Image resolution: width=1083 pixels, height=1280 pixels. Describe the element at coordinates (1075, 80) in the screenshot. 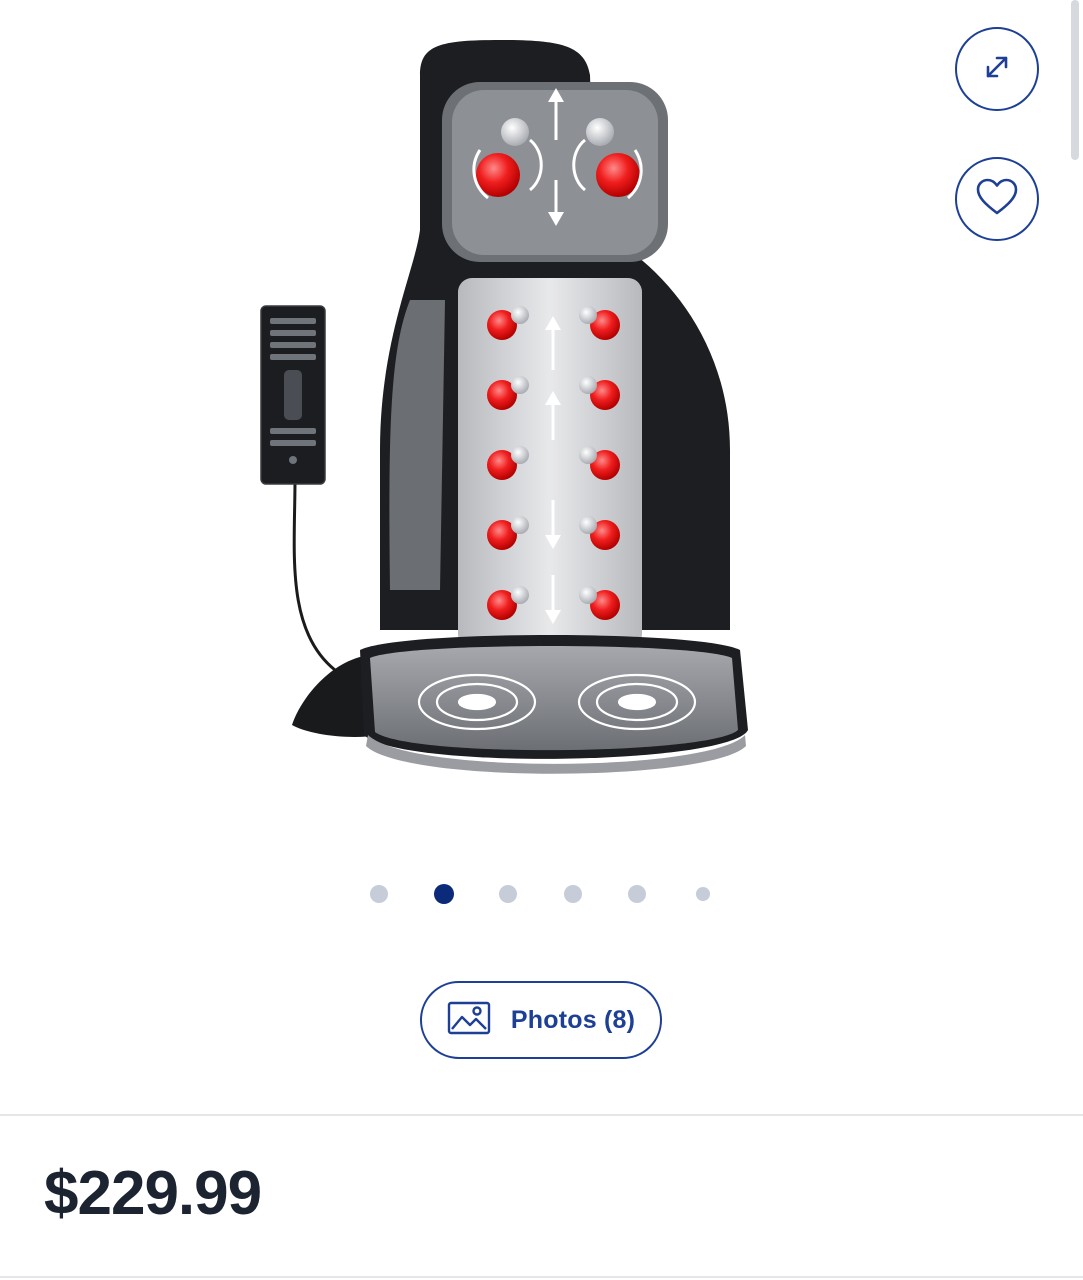

I see `page-scrollbar` at that location.